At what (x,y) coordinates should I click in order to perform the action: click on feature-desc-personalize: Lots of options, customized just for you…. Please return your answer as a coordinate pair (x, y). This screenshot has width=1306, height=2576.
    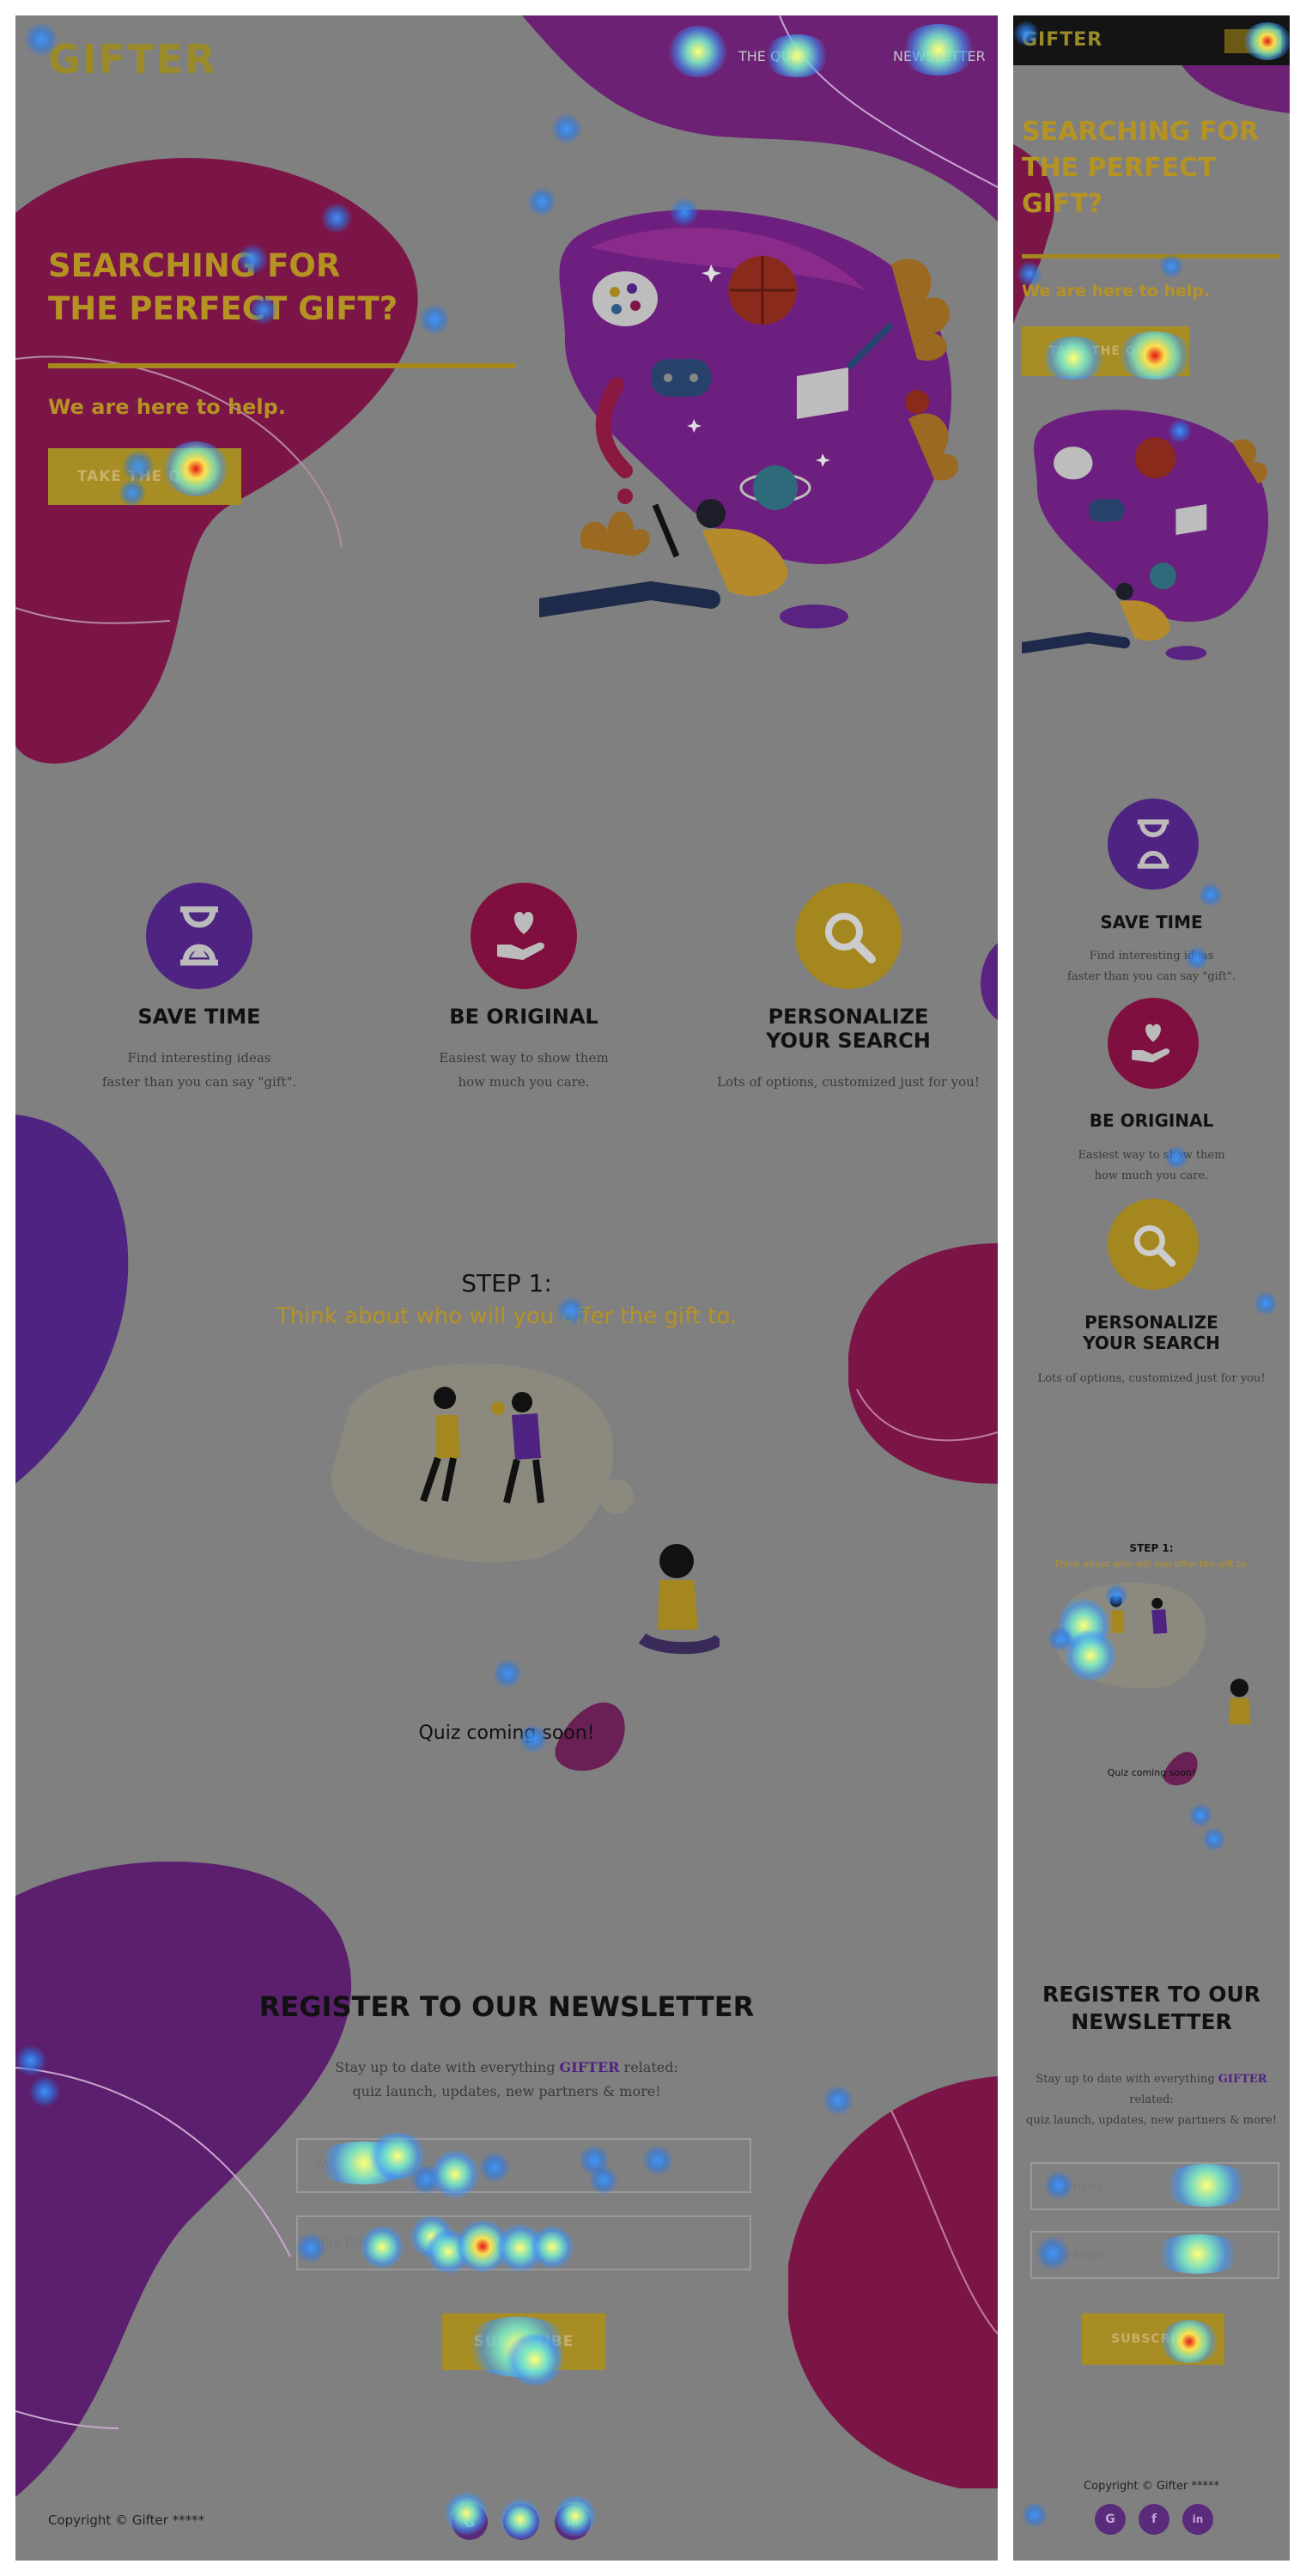
    Looking at the image, I should click on (848, 1082).